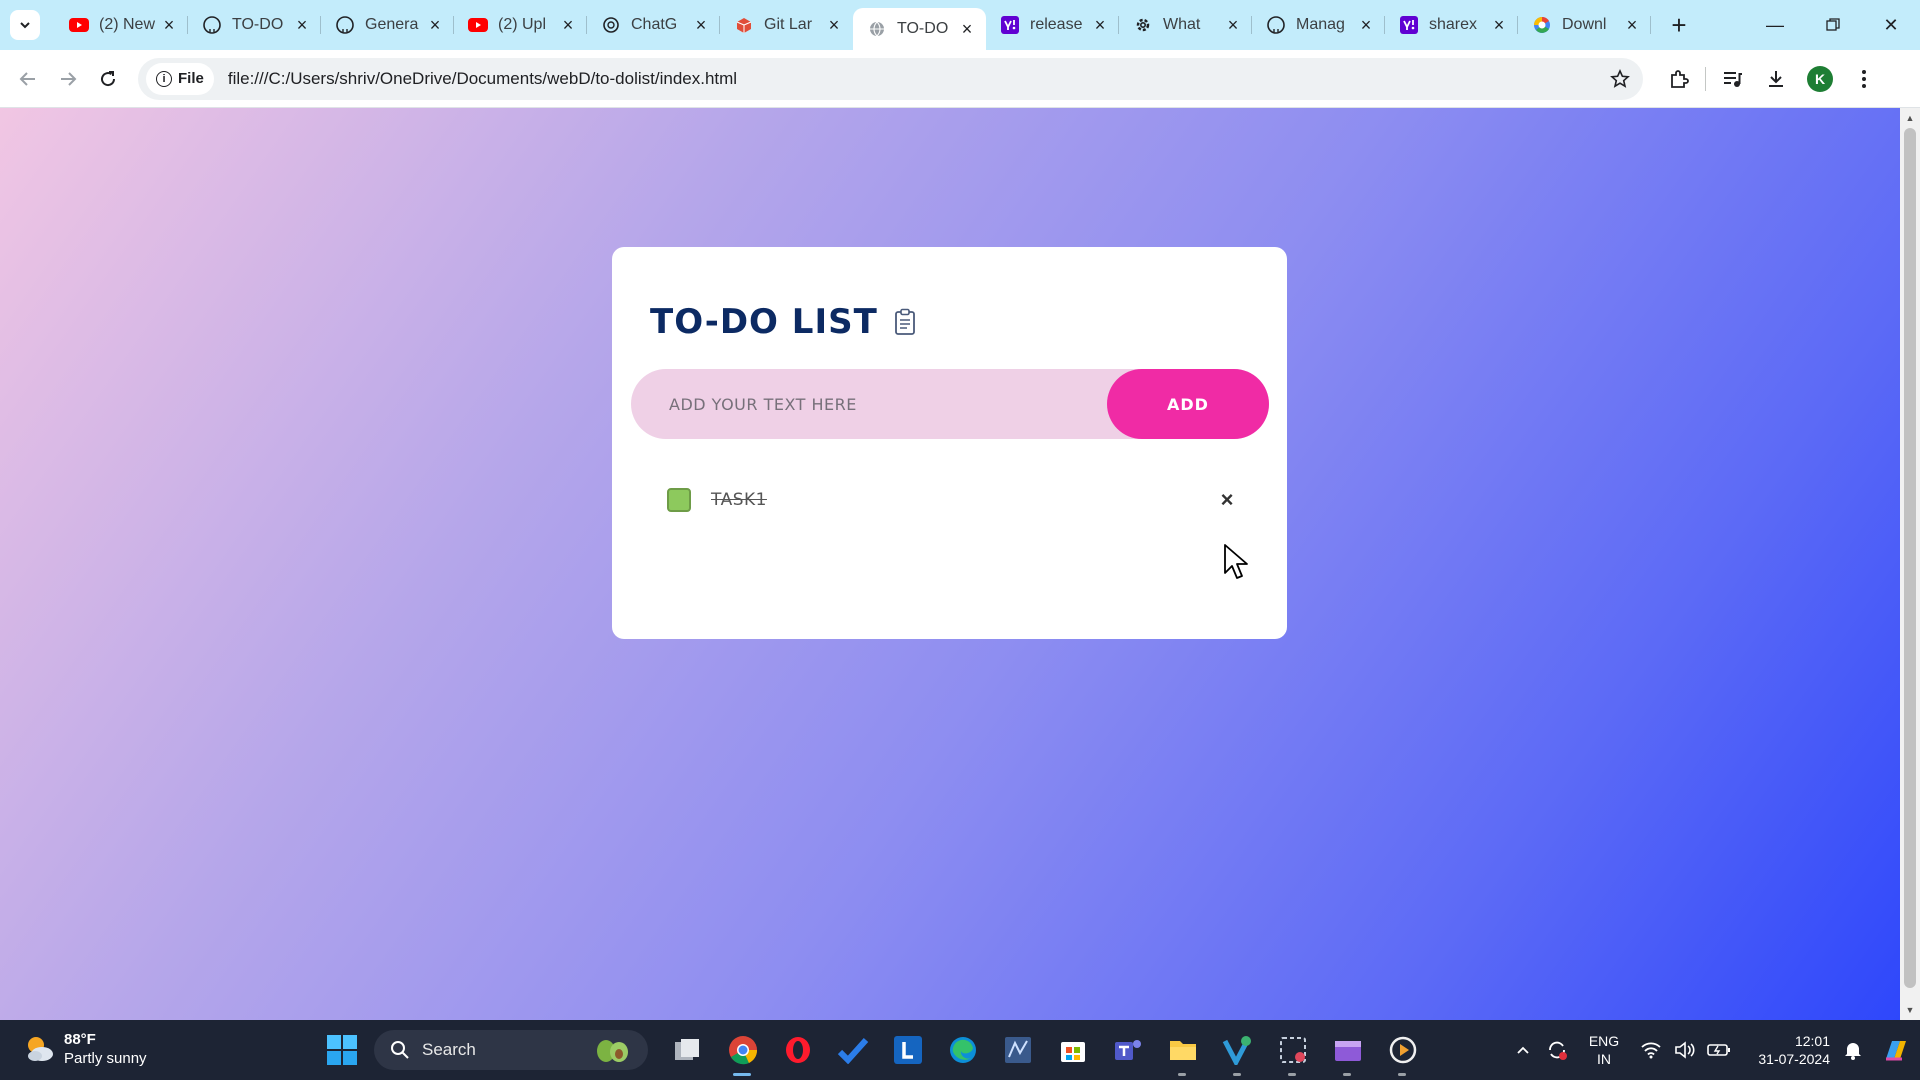 The image size is (1920, 1080). I want to click on tab-title: sharex, so click(1453, 24).